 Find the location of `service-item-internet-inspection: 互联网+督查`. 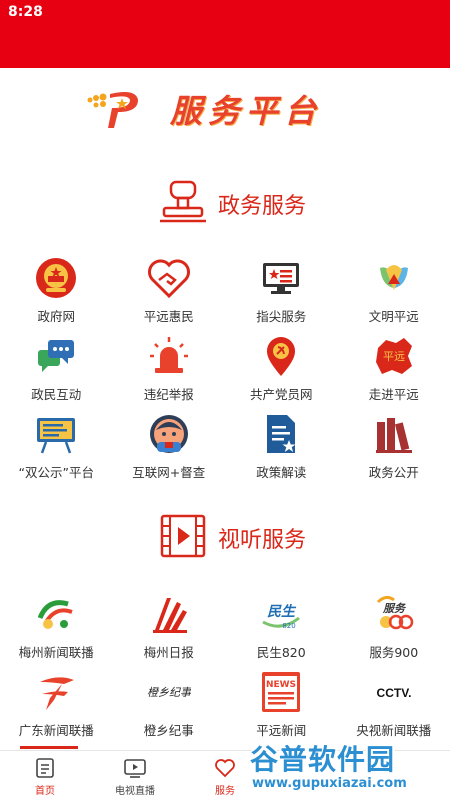

service-item-internet-inspection: 互联网+督查 is located at coordinates (169, 451).